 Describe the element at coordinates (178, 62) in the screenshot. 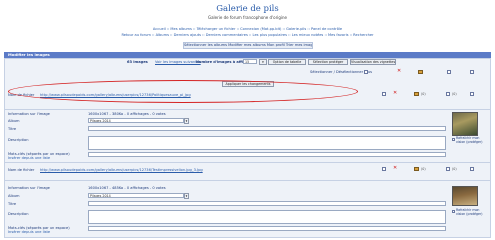

I see `next-images-link: Voir les images suivantes` at that location.